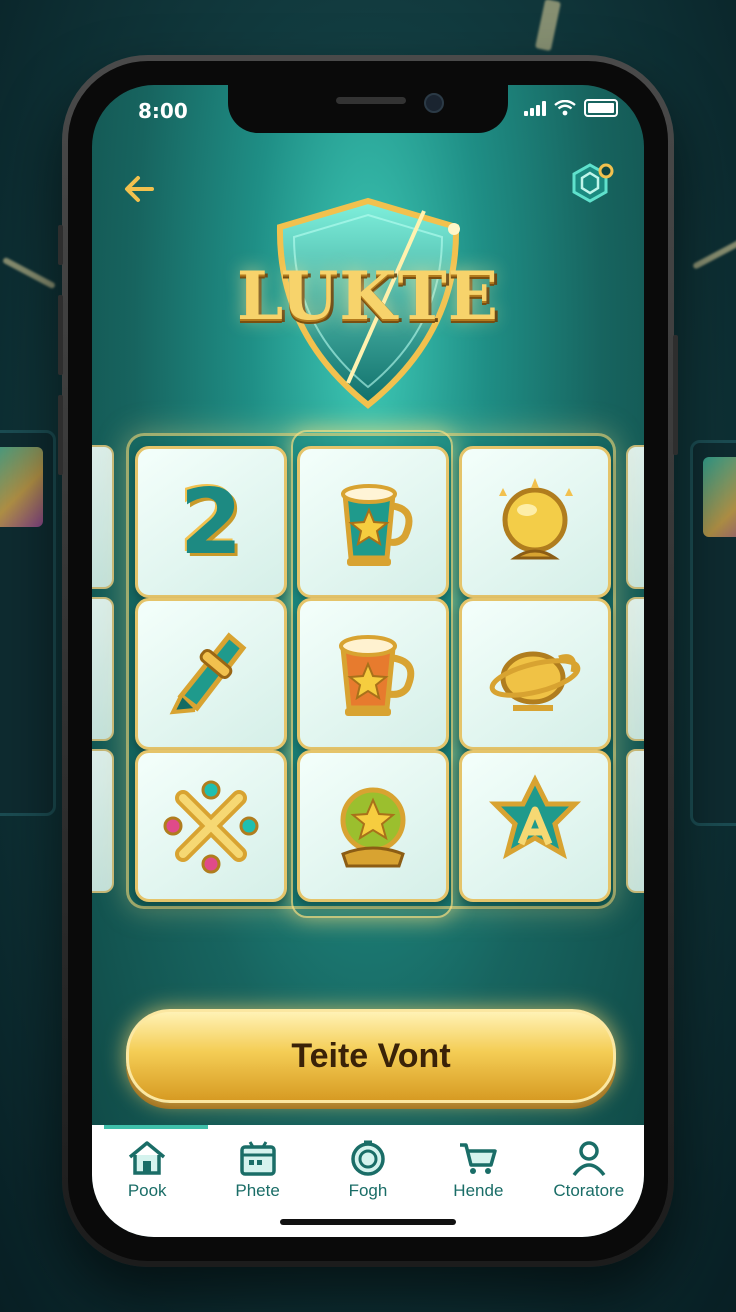 This screenshot has width=736, height=1312. What do you see at coordinates (478, 1190) in the screenshot?
I see `nav-label: Hende` at bounding box center [478, 1190].